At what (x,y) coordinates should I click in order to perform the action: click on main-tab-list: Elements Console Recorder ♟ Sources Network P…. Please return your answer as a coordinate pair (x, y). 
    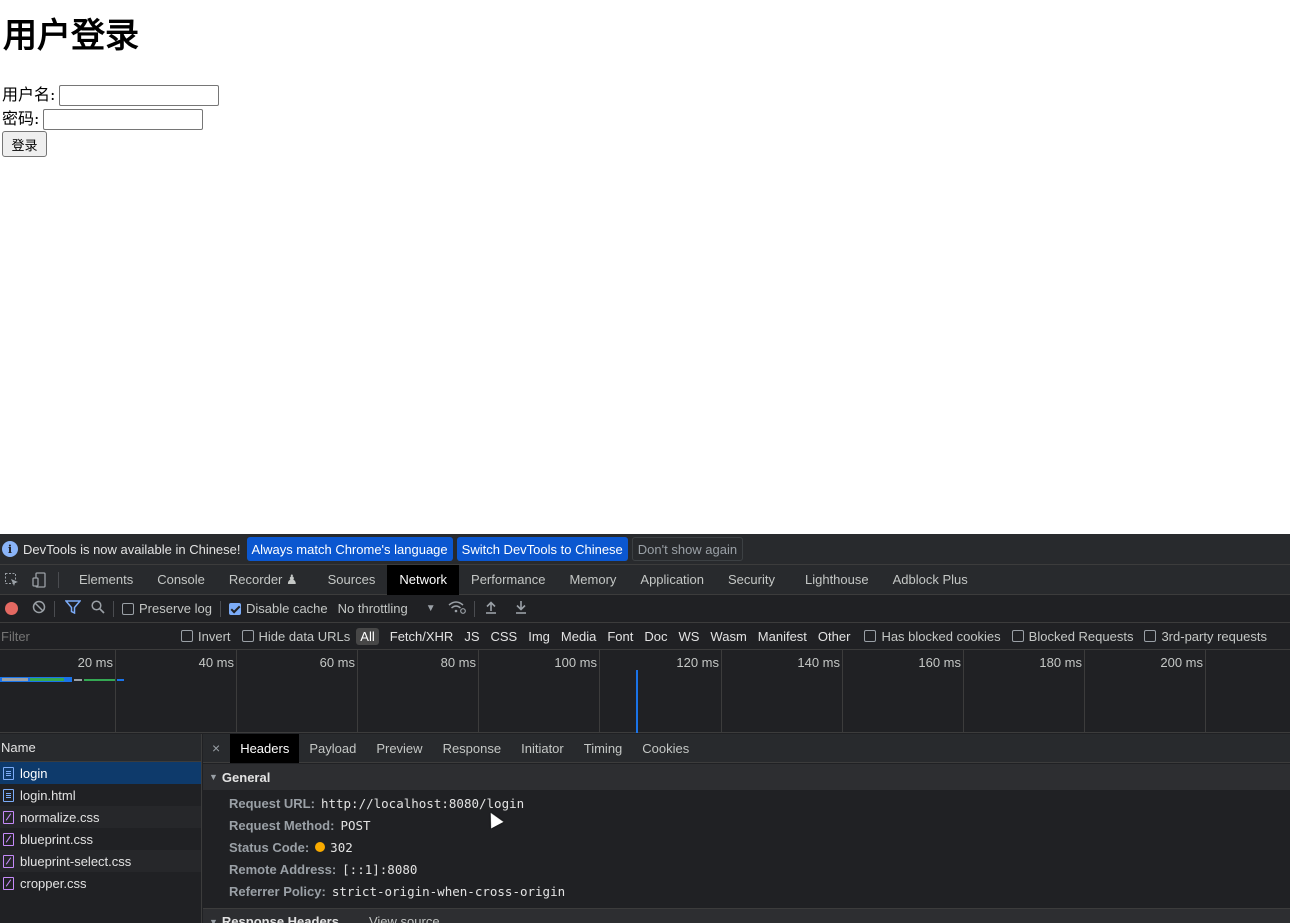
    Looking at the image, I should click on (523, 579).